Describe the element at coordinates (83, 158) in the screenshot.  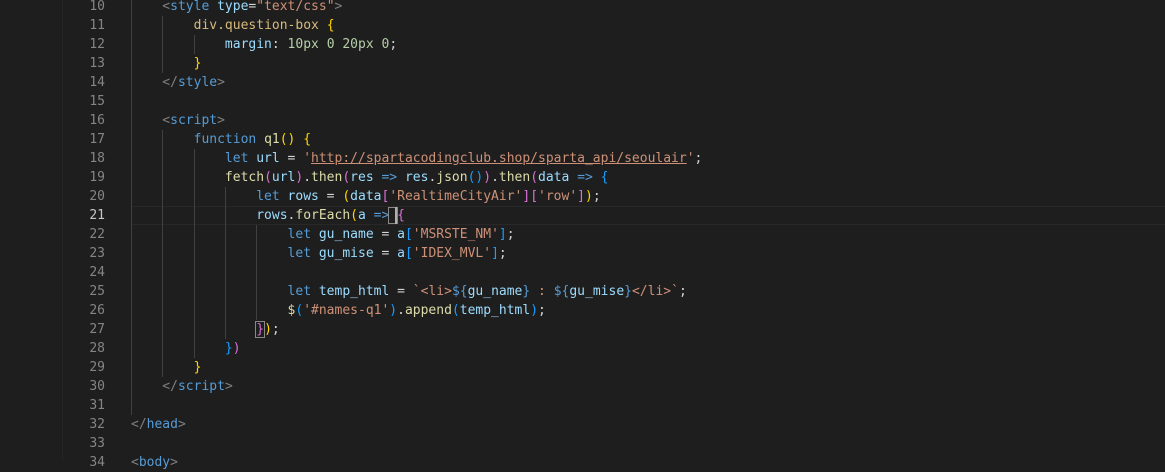
I see `line-number: 18` at that location.